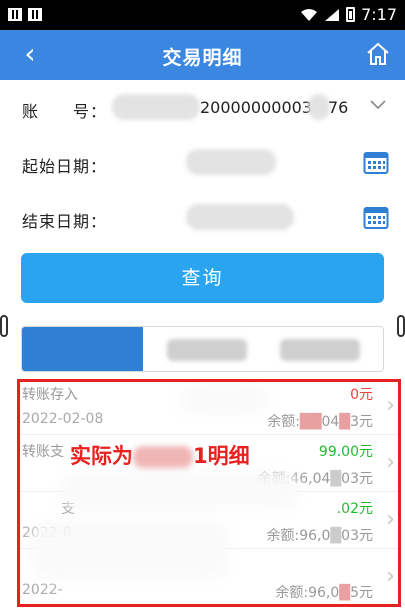 Image resolution: width=405 pixels, height=609 pixels. I want to click on transaction-amount: 0元, so click(361, 395).